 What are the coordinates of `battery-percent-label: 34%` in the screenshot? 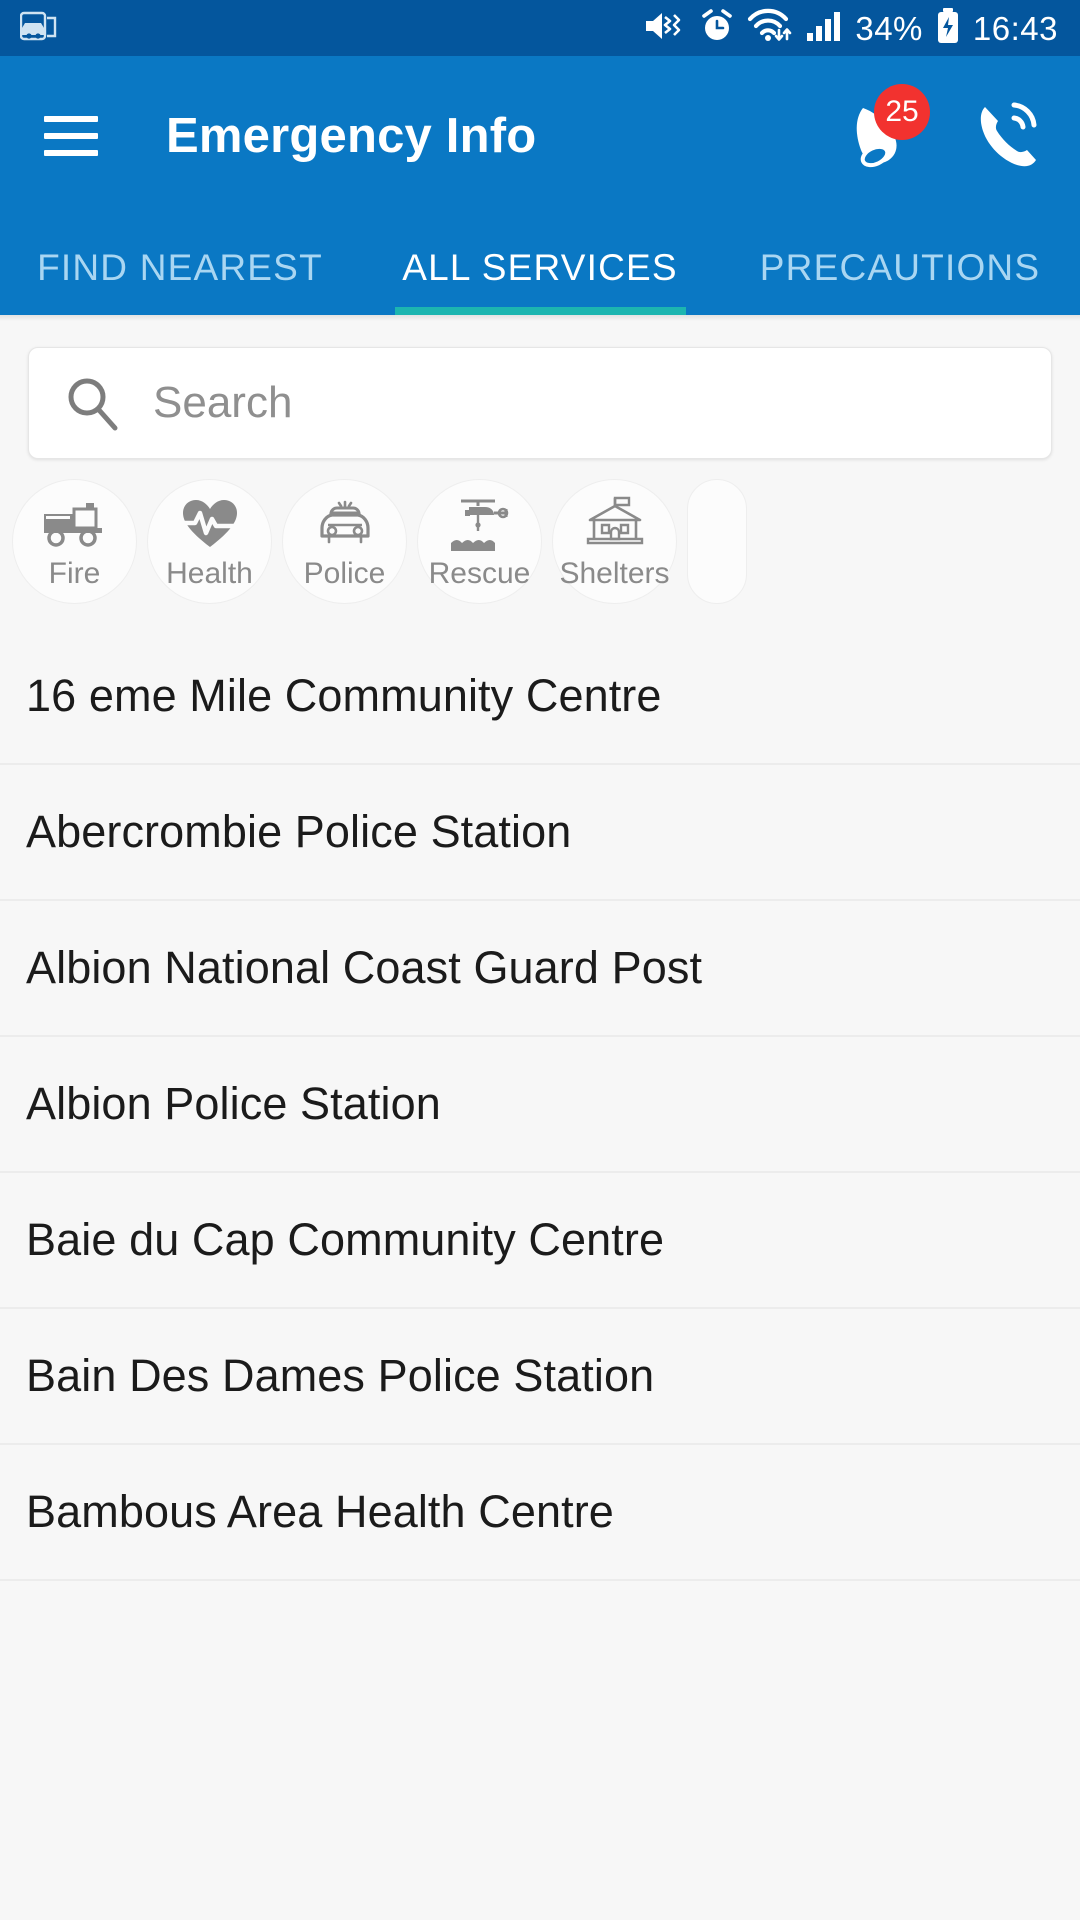 It's located at (889, 28).